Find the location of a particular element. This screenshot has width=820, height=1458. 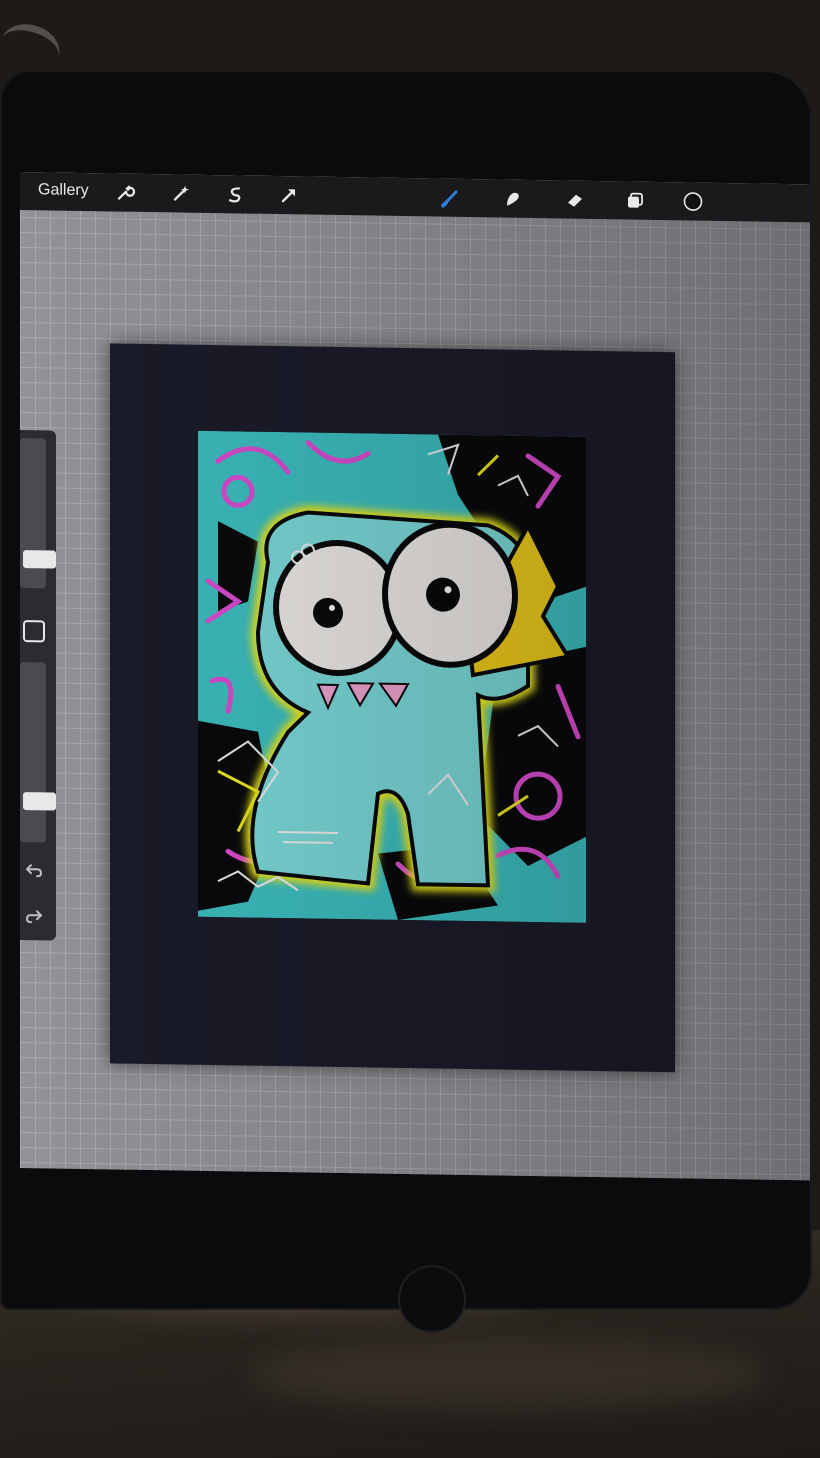

magic-wand-icon is located at coordinates (181, 193).